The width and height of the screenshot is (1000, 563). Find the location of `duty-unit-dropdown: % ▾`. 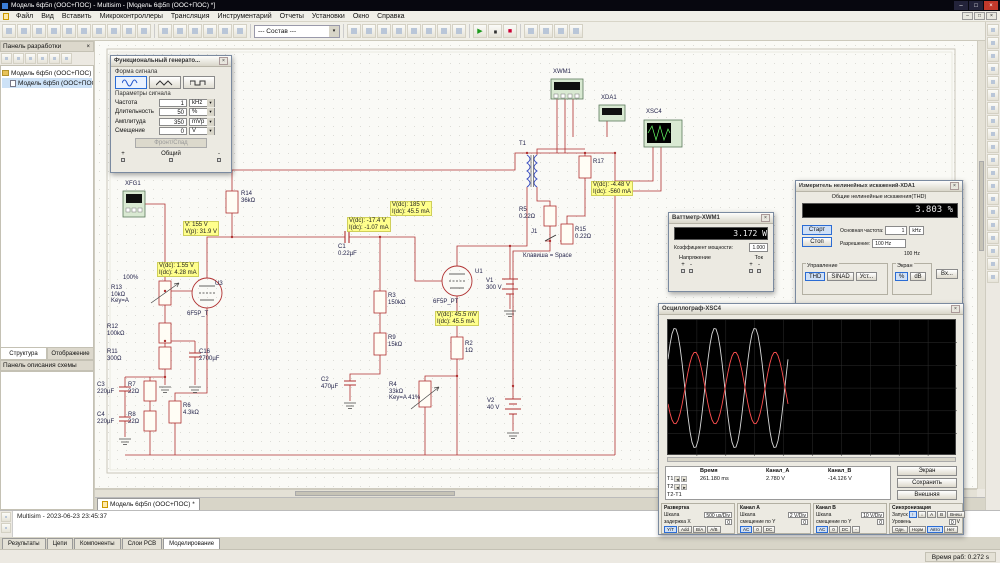

duty-unit-dropdown: % ▾ is located at coordinates (202, 112).